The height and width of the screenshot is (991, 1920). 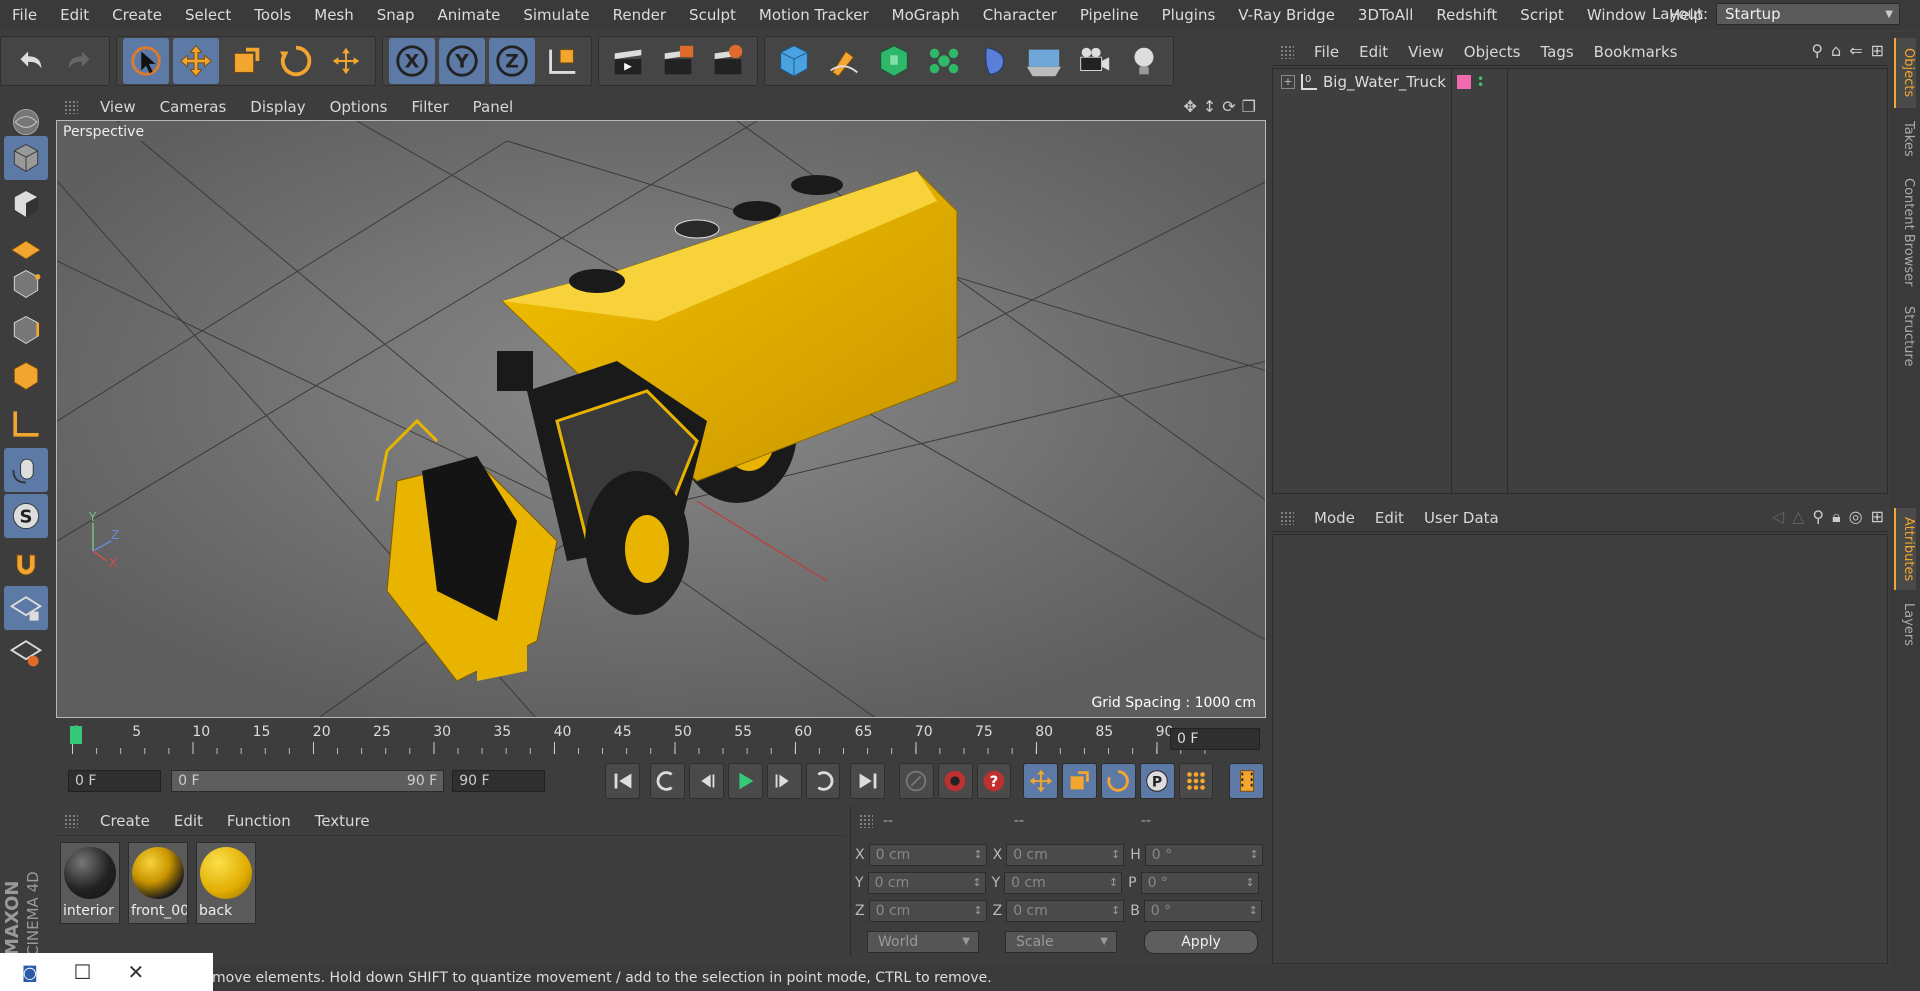 What do you see at coordinates (429, 107) in the screenshot?
I see `viewport-menu-filter: Filter` at bounding box center [429, 107].